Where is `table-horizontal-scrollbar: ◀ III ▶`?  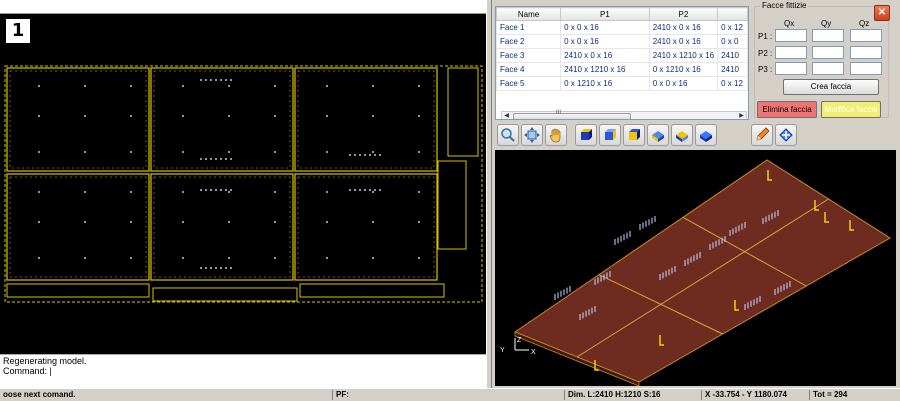
table-horizontal-scrollbar: ◀ III ▶ is located at coordinates (624, 114).